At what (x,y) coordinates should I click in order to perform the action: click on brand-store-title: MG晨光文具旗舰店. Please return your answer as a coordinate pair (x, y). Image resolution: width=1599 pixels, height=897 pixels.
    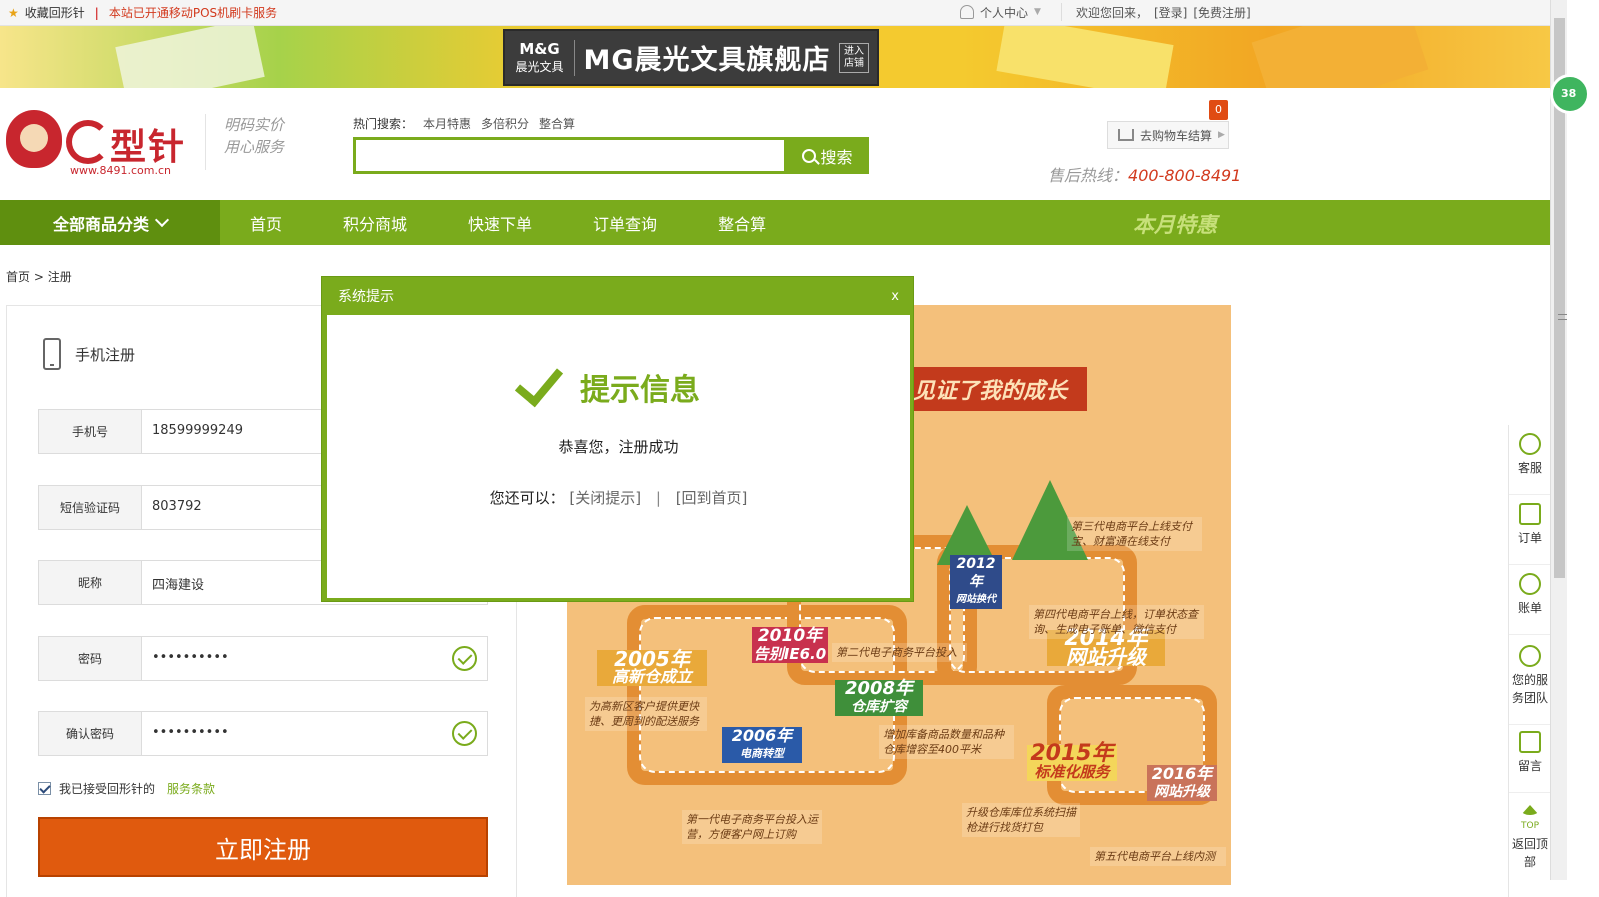
    Looking at the image, I should click on (707, 60).